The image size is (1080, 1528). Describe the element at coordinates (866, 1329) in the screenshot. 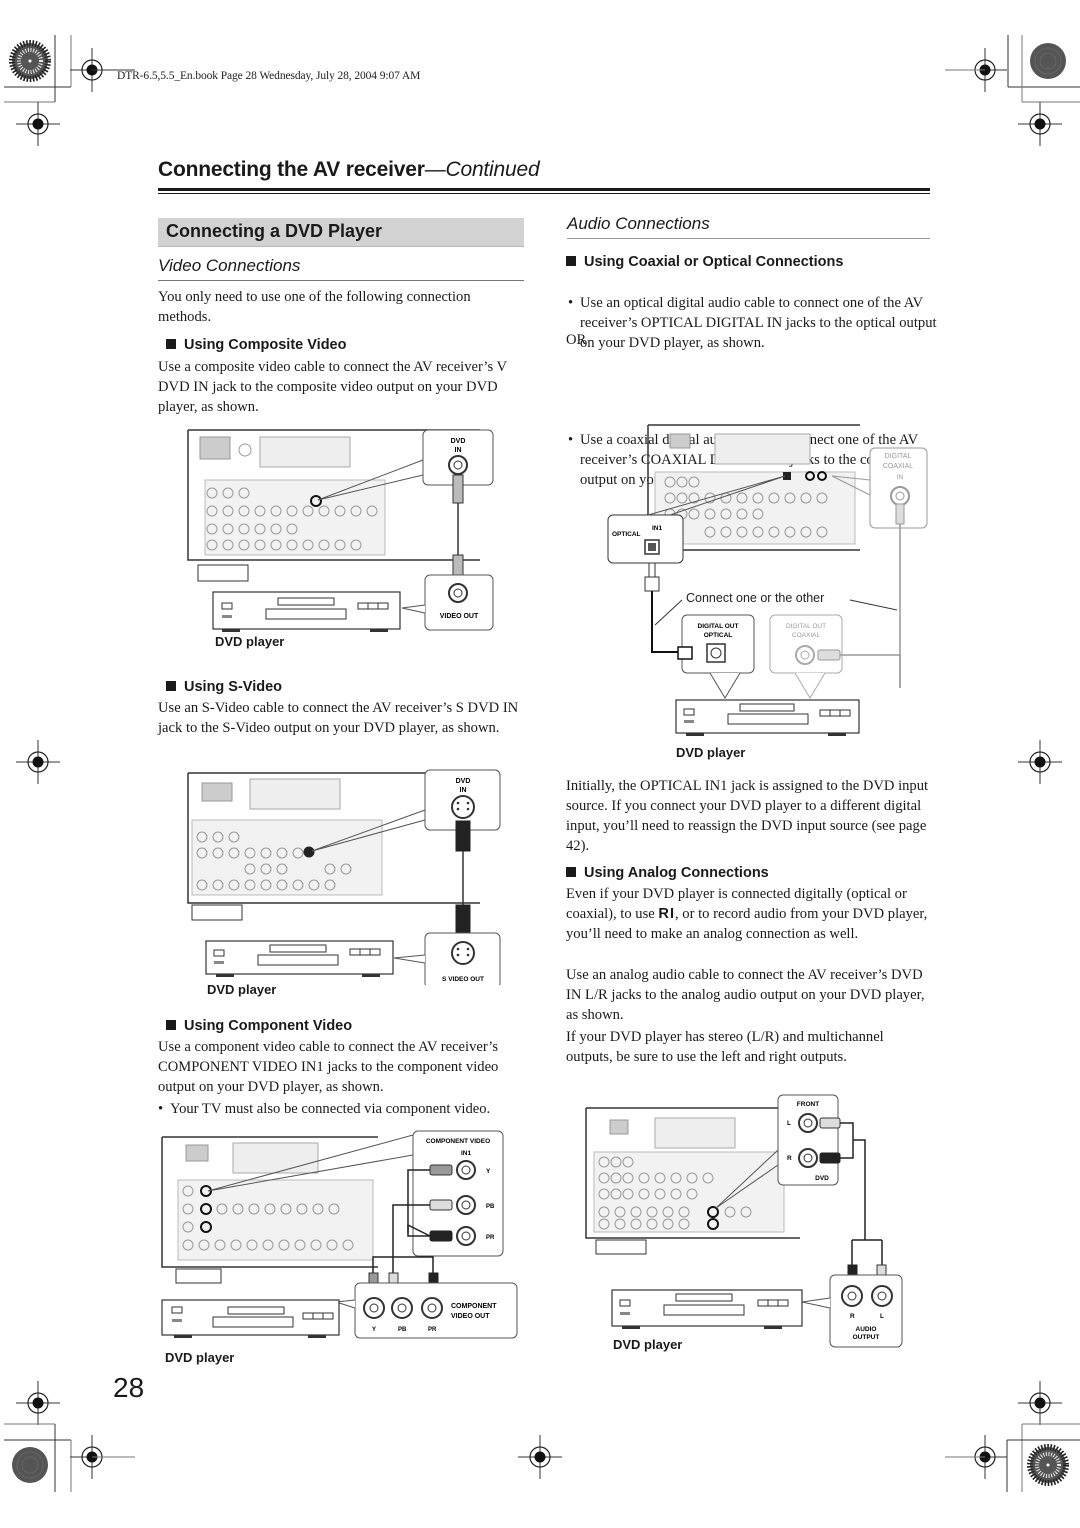

I see `audio-output-label-1: AUDIO` at that location.